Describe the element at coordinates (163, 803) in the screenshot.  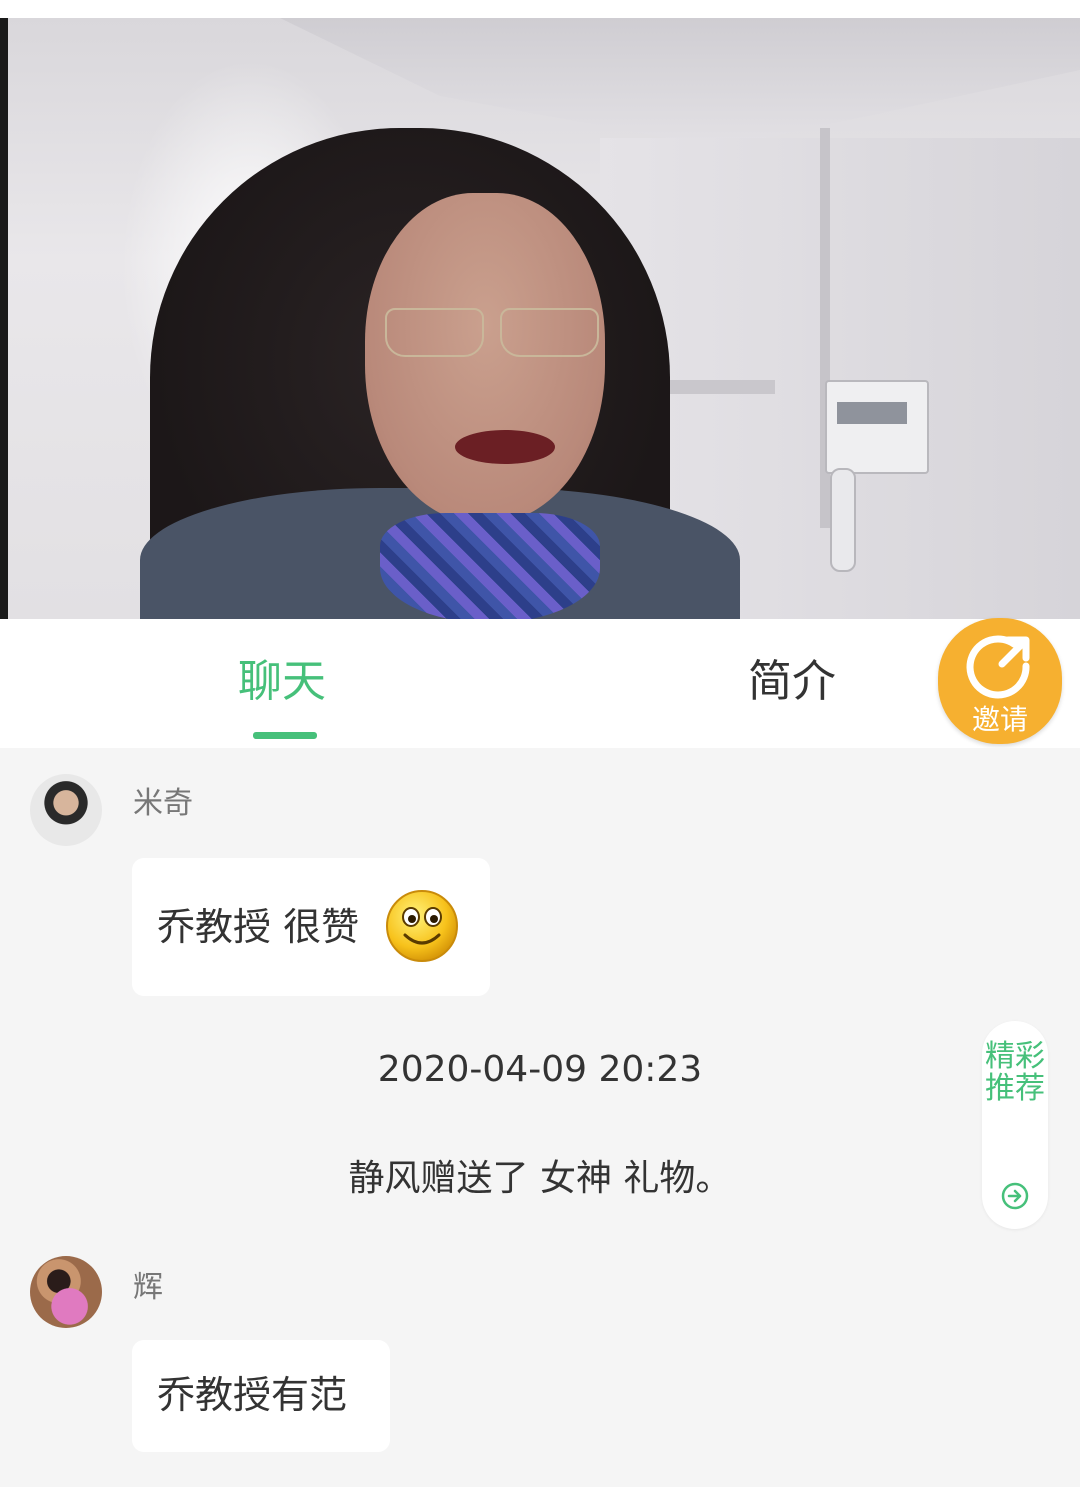
I see `username: 米奇` at that location.